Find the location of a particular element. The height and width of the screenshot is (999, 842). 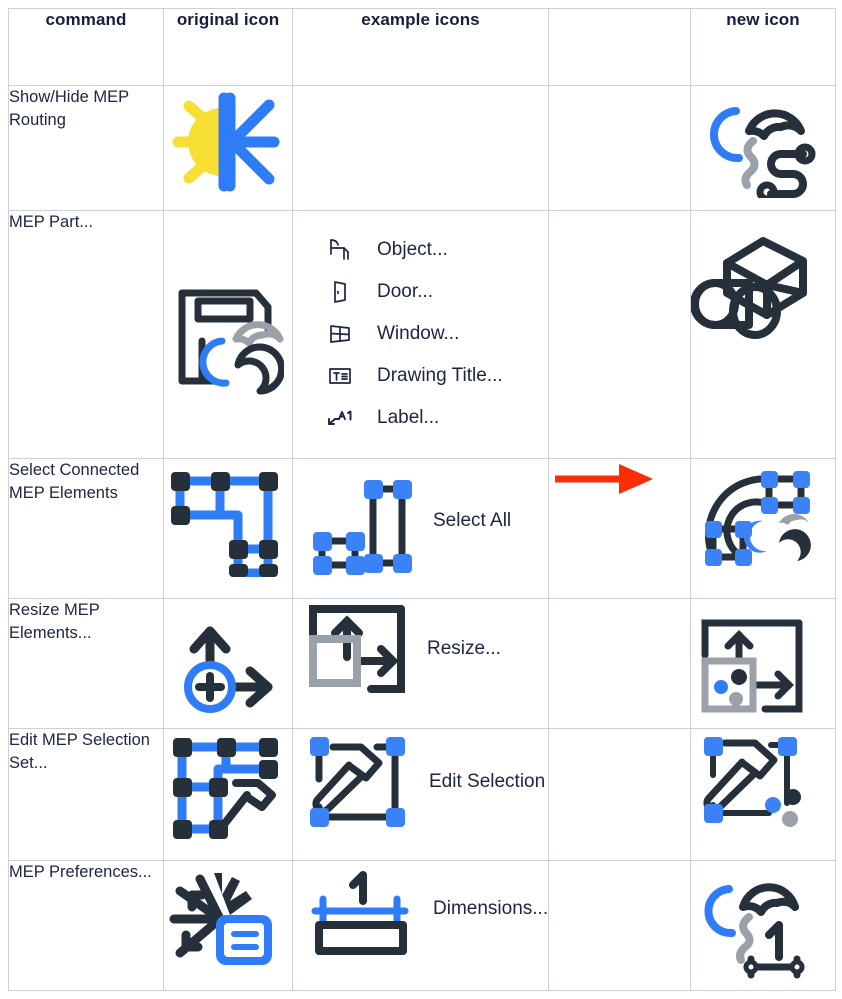

example-icons-cell: Select All is located at coordinates (420, 528).